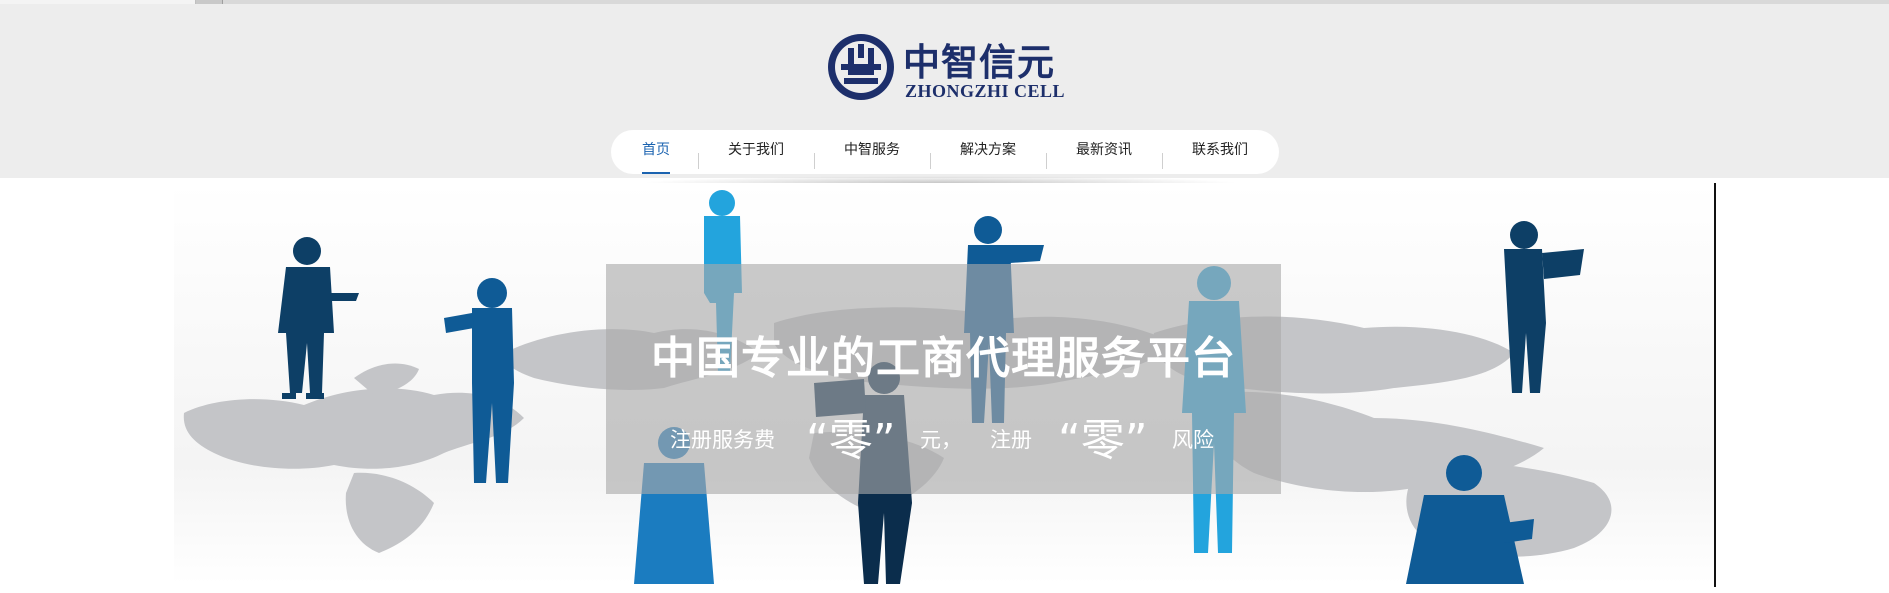  What do you see at coordinates (979, 62) in the screenshot?
I see `brand-name-cn: 中智信元` at bounding box center [979, 62].